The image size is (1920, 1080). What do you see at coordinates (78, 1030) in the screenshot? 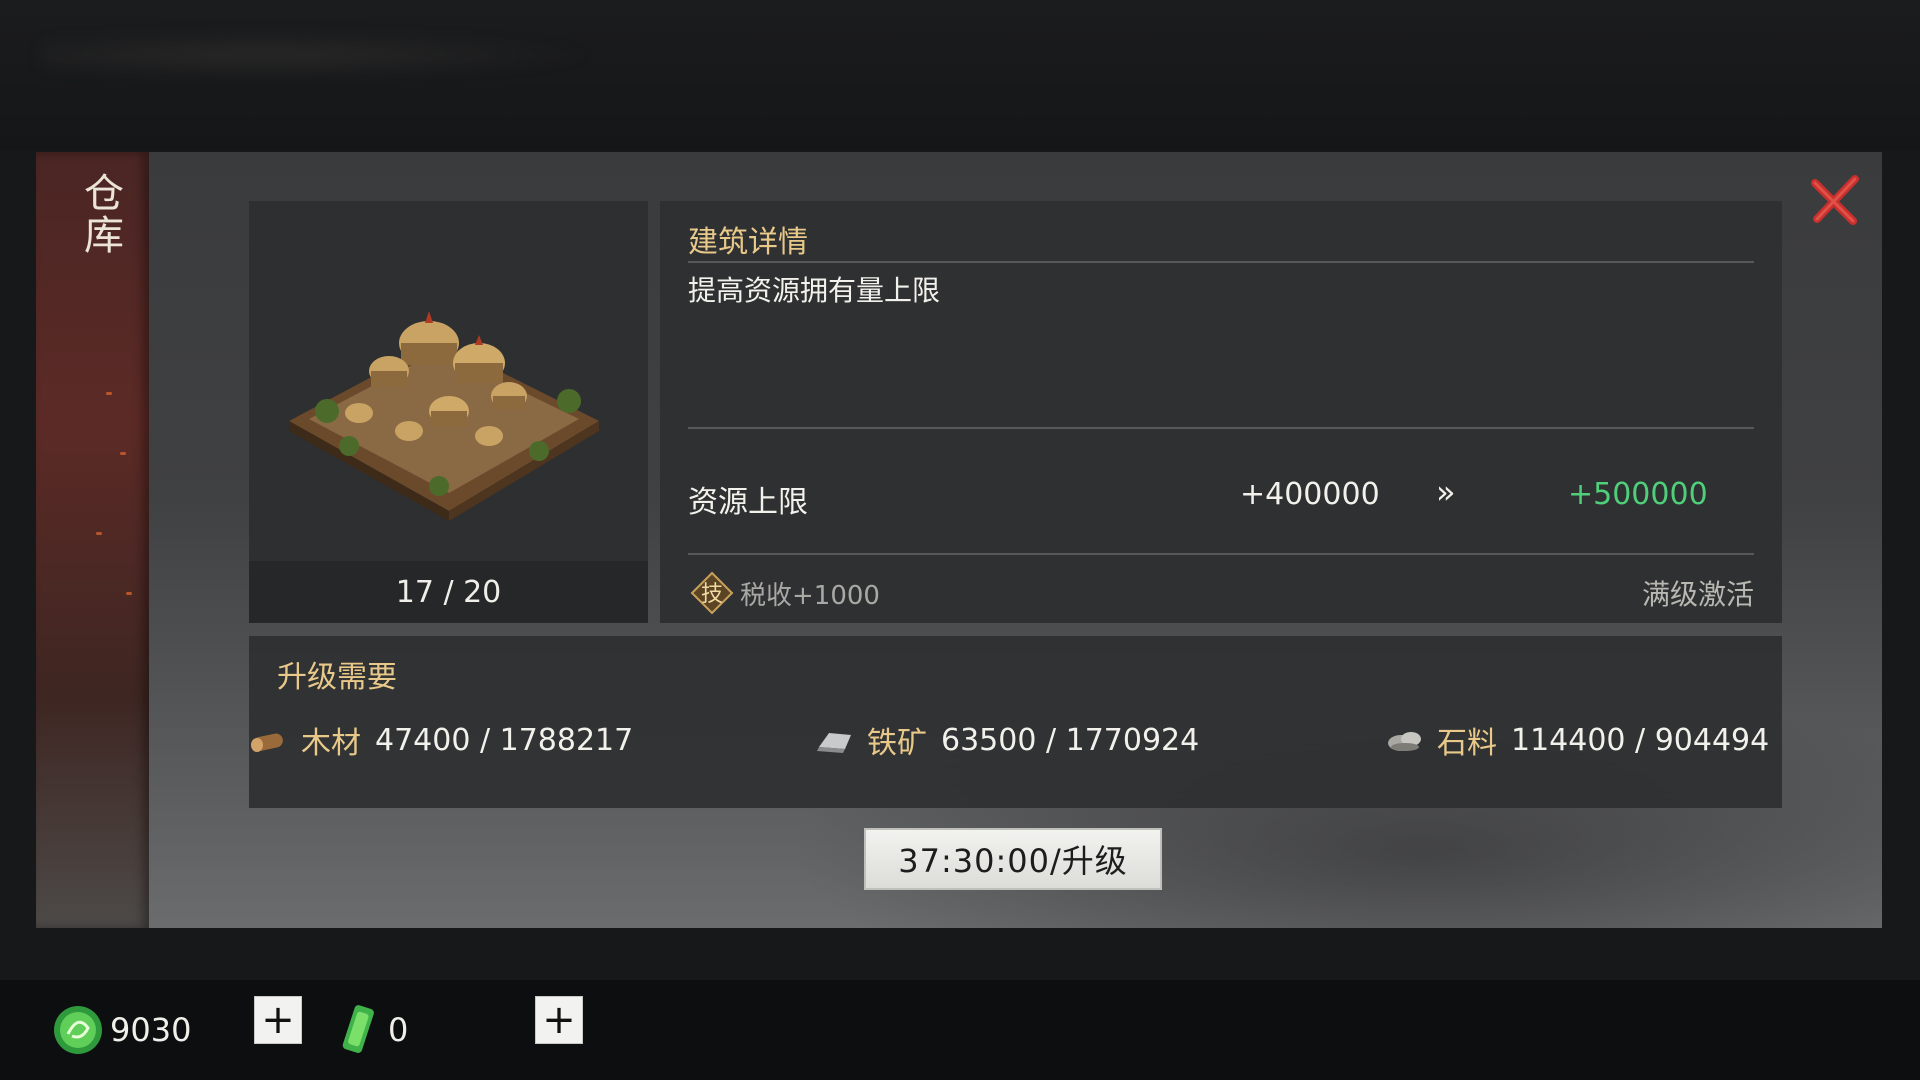
I see `jade-coin-icon` at bounding box center [78, 1030].